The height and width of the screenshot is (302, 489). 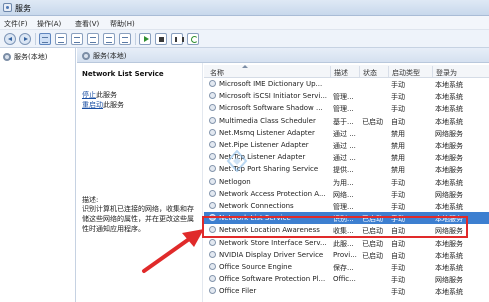 I want to click on service-name-cell: Net.Msmq Listener Adapter, so click(x=267, y=132).